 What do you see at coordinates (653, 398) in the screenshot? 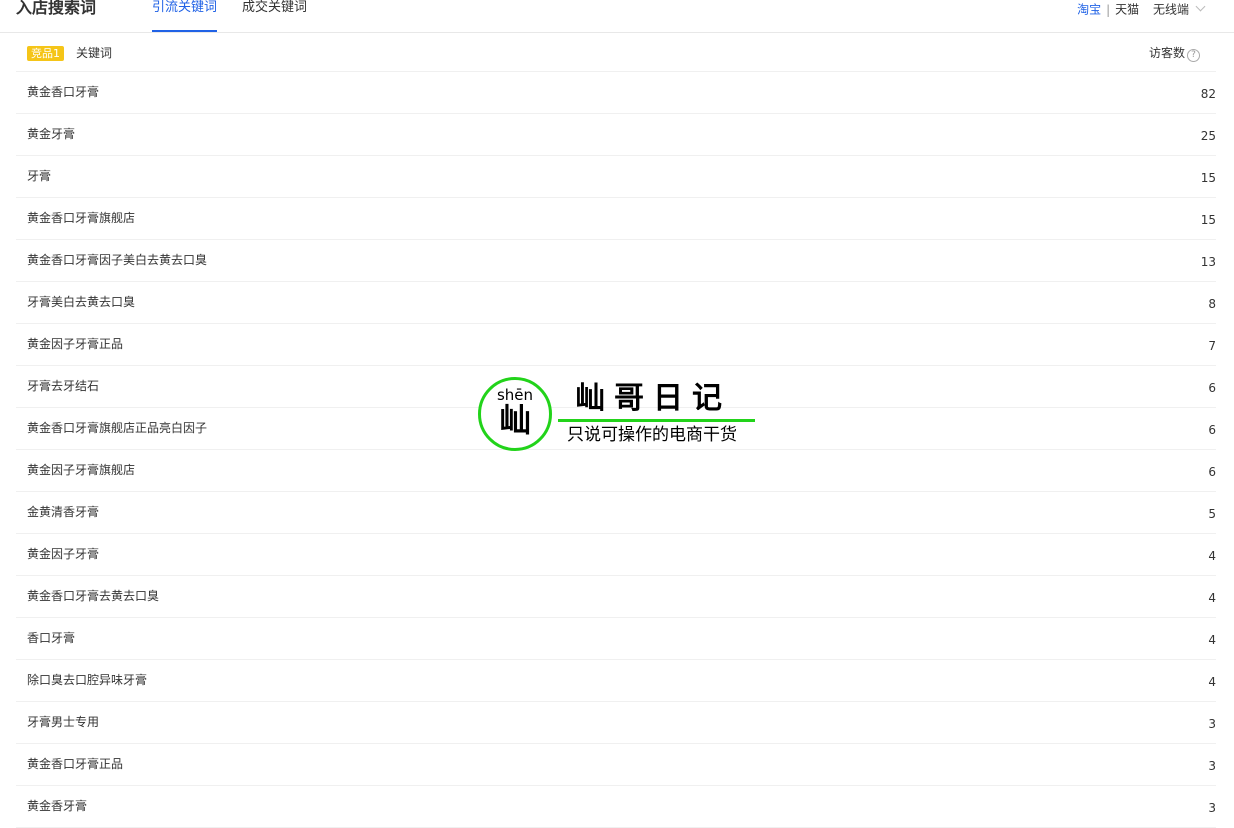
I see `watermark-title: 屾哥日记` at bounding box center [653, 398].